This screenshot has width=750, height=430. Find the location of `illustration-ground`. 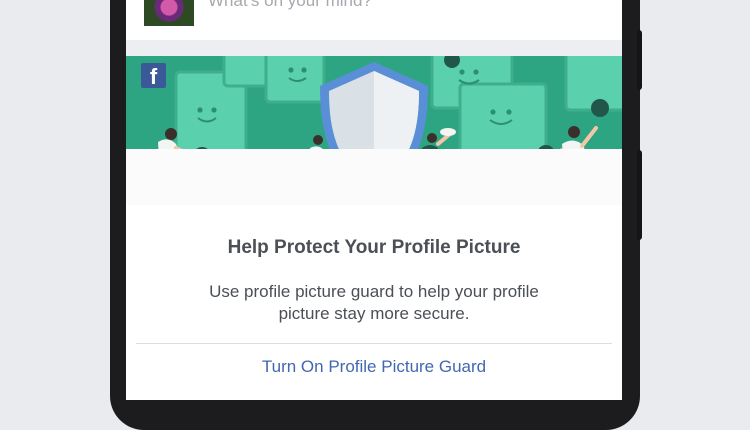

illustration-ground is located at coordinates (374, 177).